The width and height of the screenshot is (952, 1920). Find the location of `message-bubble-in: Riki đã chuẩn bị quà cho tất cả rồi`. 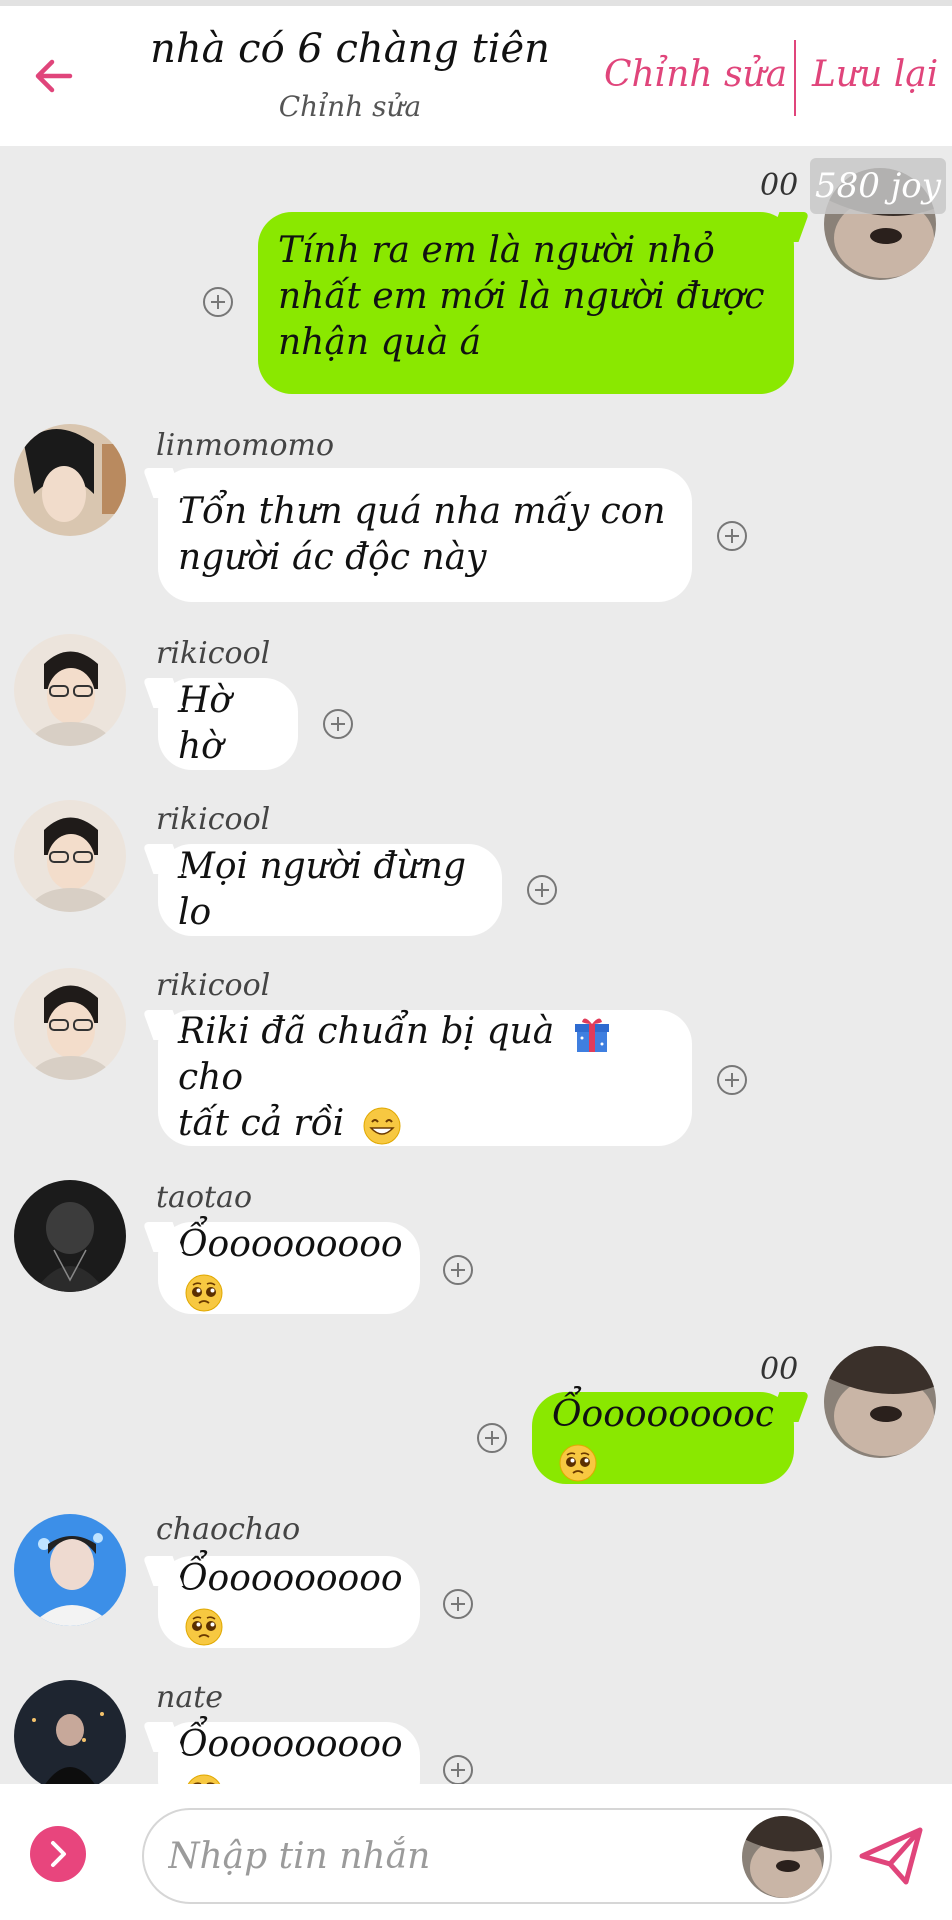

message-bubble-in: Riki đã chuẩn bị quà cho tất cả rồi is located at coordinates (425, 1078).